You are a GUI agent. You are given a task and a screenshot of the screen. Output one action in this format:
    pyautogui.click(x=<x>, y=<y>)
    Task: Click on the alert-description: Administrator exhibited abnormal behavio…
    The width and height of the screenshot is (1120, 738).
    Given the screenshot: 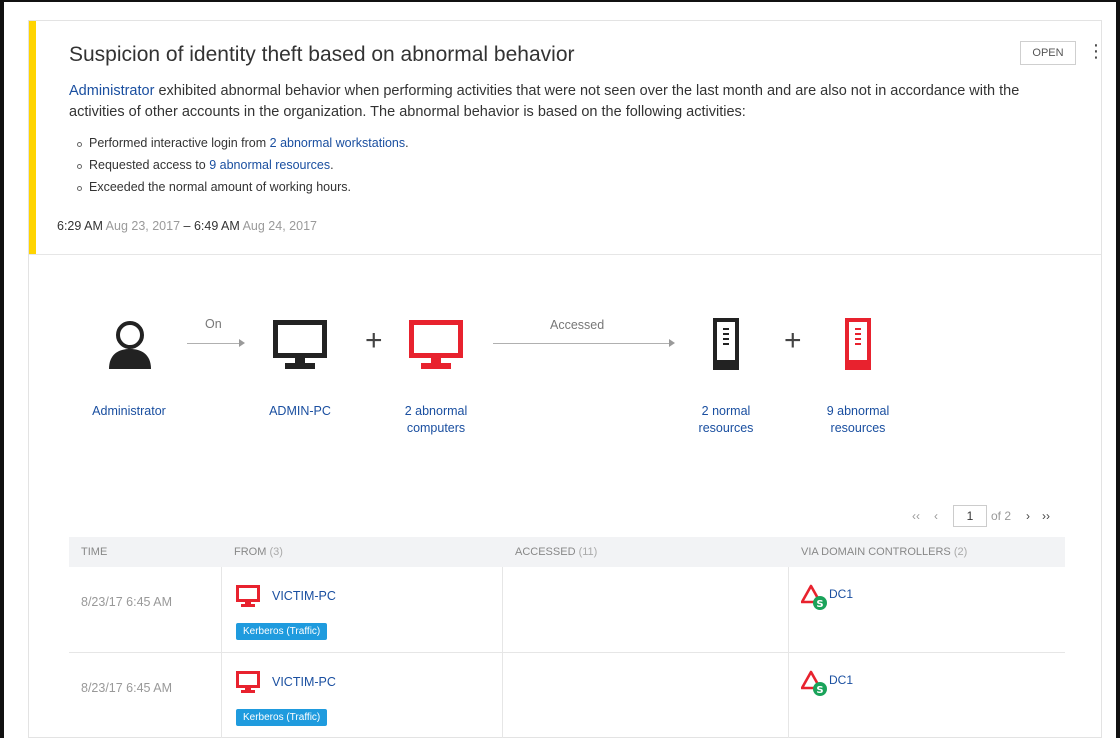 What is the action you would take?
    pyautogui.click(x=569, y=102)
    